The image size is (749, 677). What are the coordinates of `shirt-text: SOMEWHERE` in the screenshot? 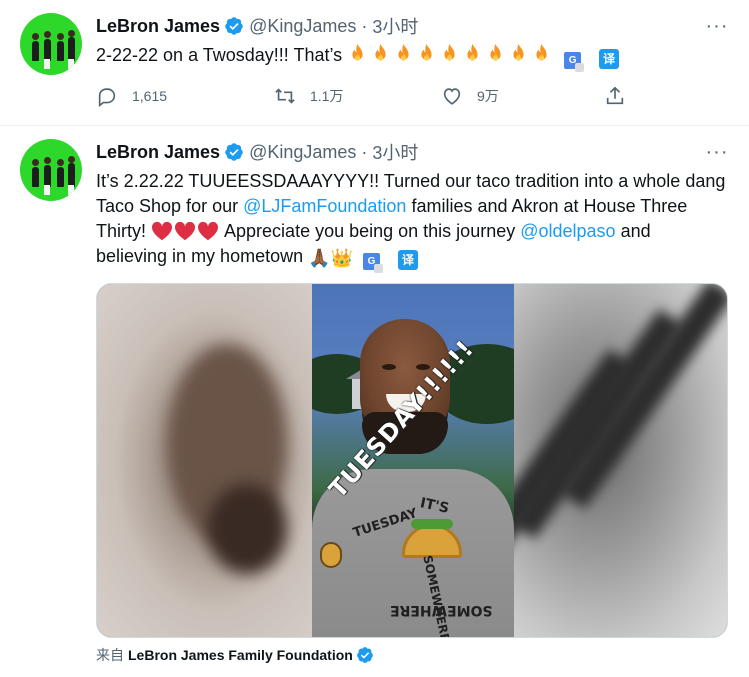 It's located at (441, 610).